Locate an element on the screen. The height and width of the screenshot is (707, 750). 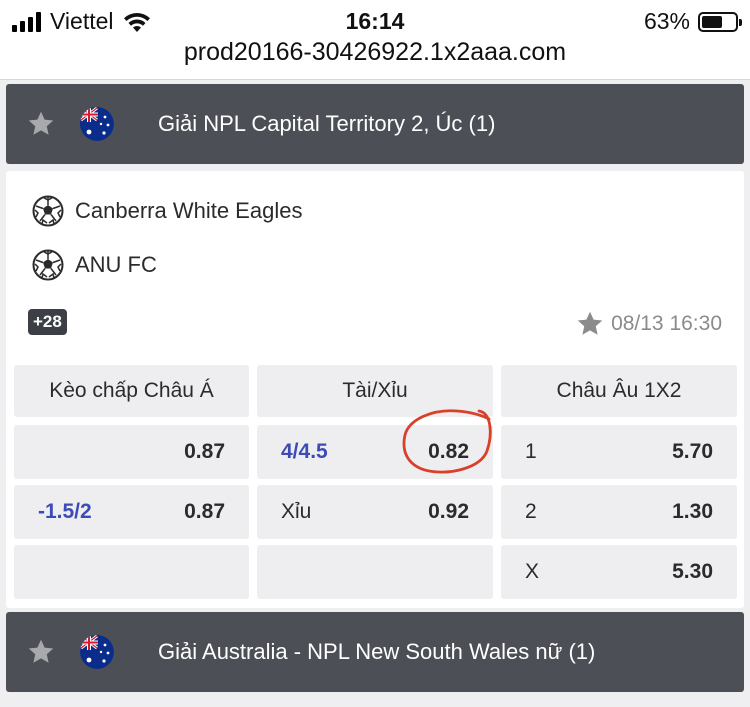
odds-cell: 2 1.30 is located at coordinates (619, 512).